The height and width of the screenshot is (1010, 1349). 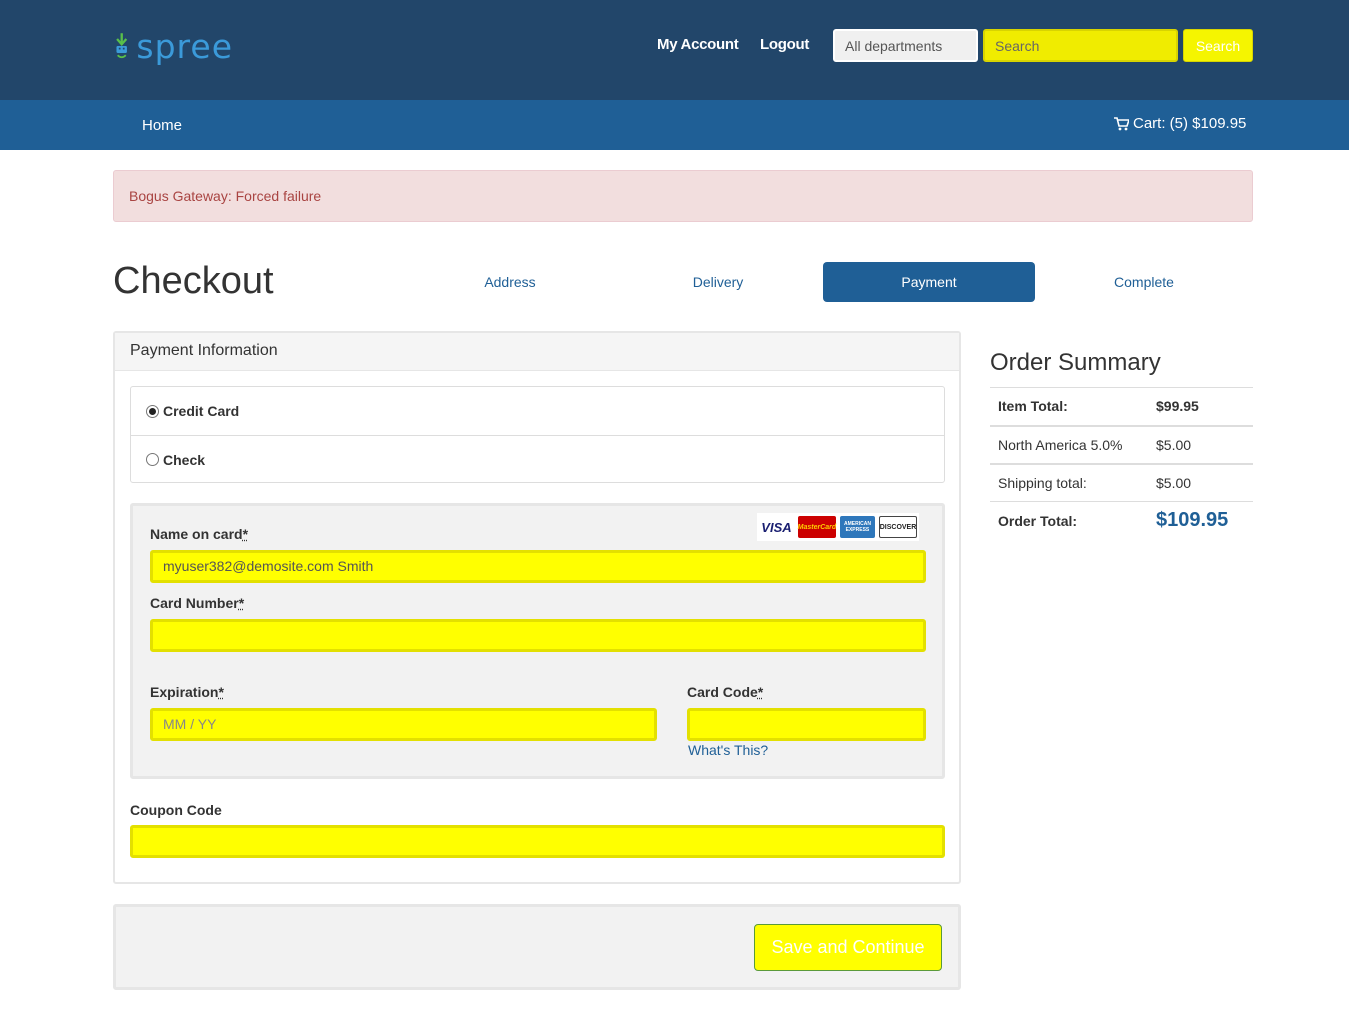 I want to click on whats-this-link: What's This?, so click(x=728, y=750).